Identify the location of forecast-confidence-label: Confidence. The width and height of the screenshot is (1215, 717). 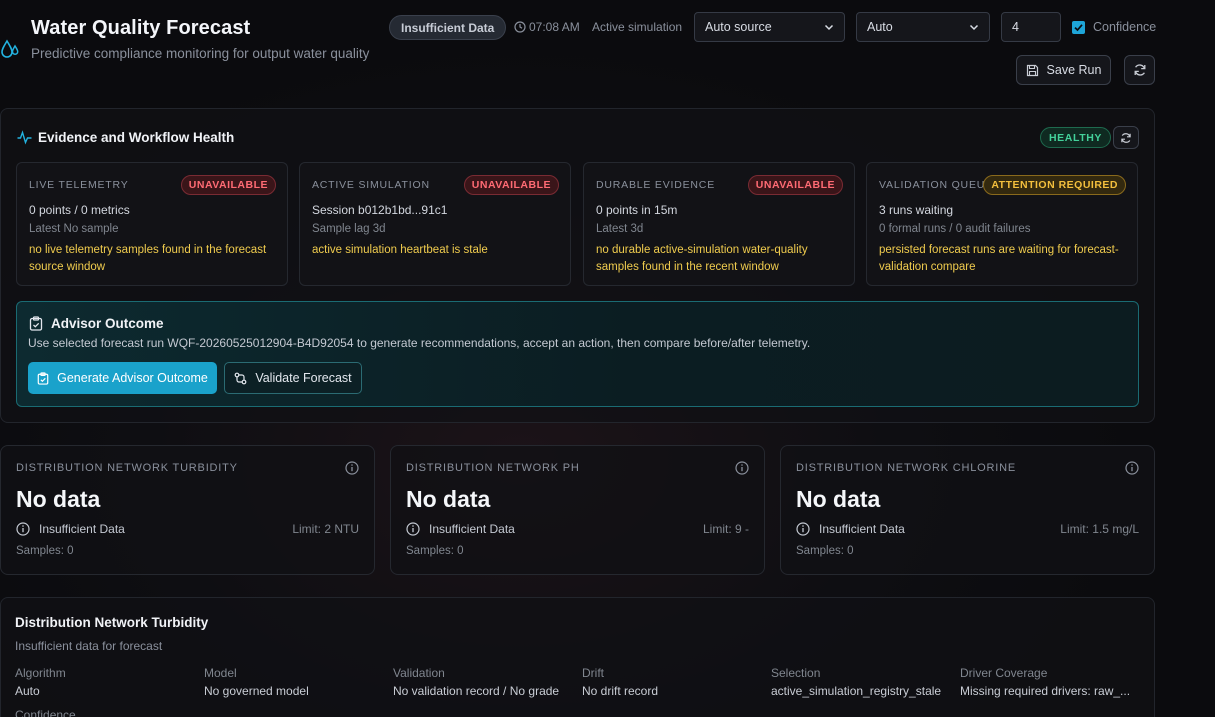
(45, 712).